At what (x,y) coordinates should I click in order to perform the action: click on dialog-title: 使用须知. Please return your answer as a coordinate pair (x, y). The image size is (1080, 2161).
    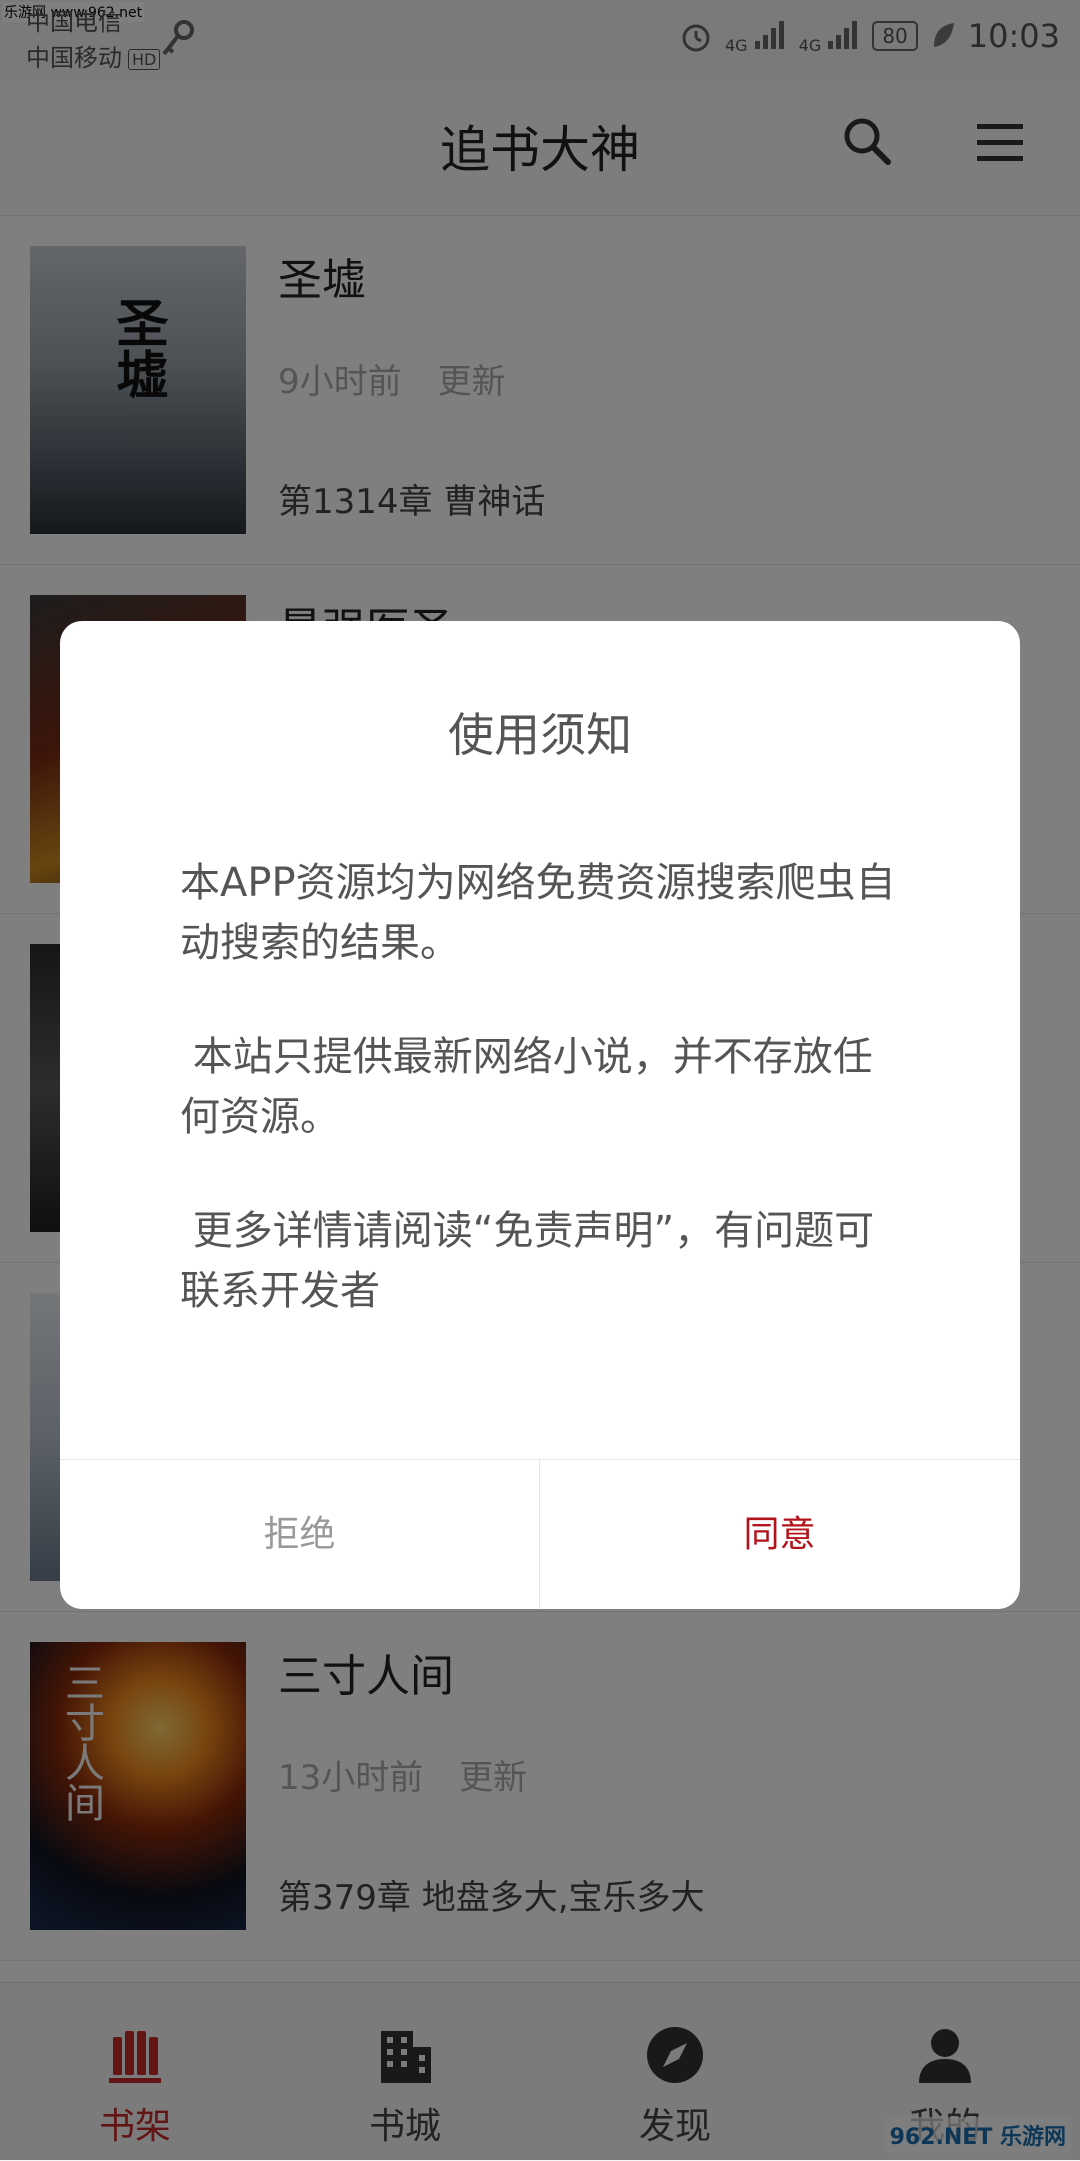
    Looking at the image, I should click on (540, 735).